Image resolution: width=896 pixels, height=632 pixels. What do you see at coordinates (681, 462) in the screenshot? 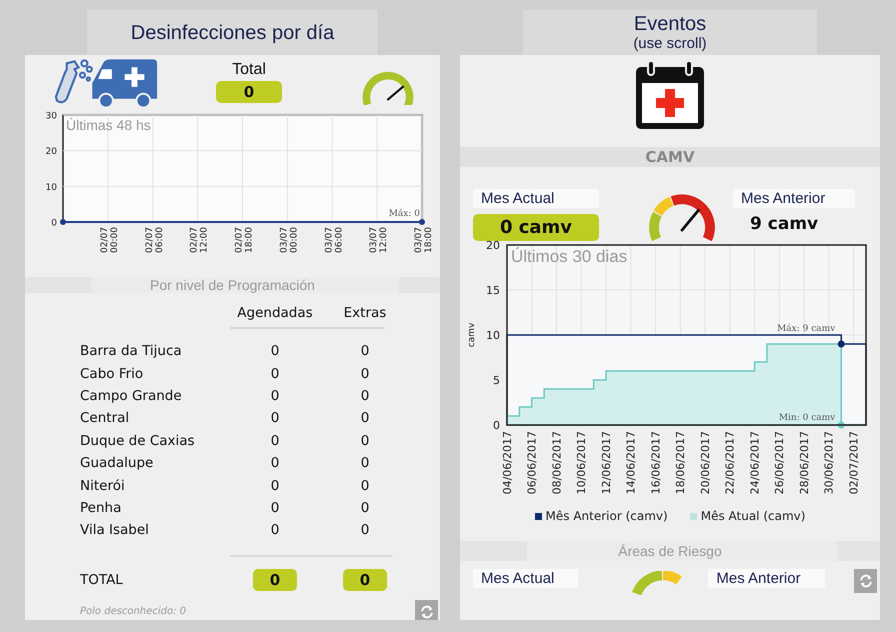
I see `axis-tick-label: 18/06/2017` at bounding box center [681, 462].